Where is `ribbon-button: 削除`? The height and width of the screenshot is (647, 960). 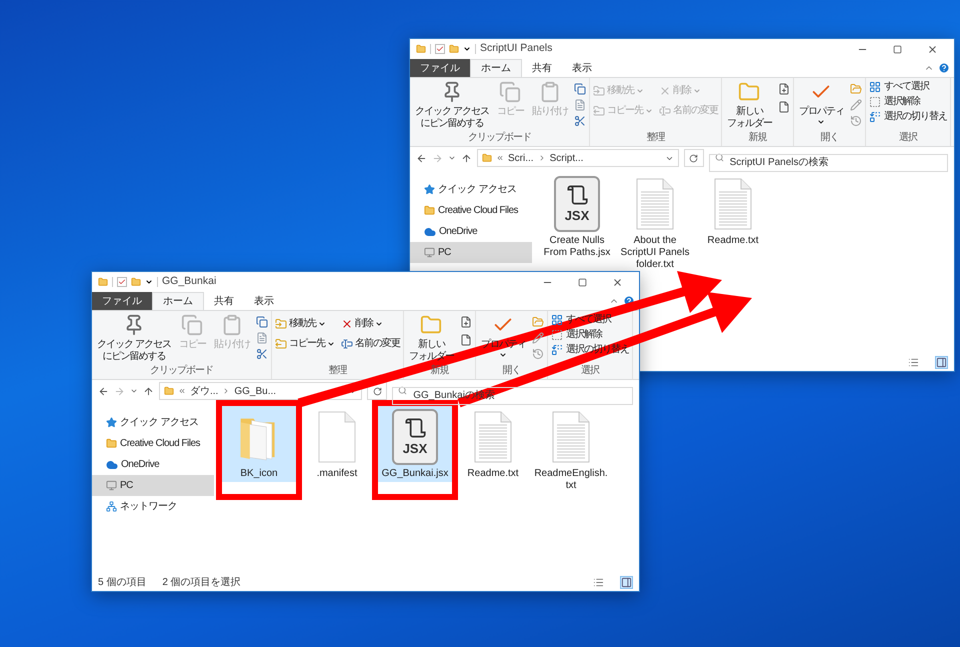
ribbon-button: 削除 is located at coordinates (370, 324).